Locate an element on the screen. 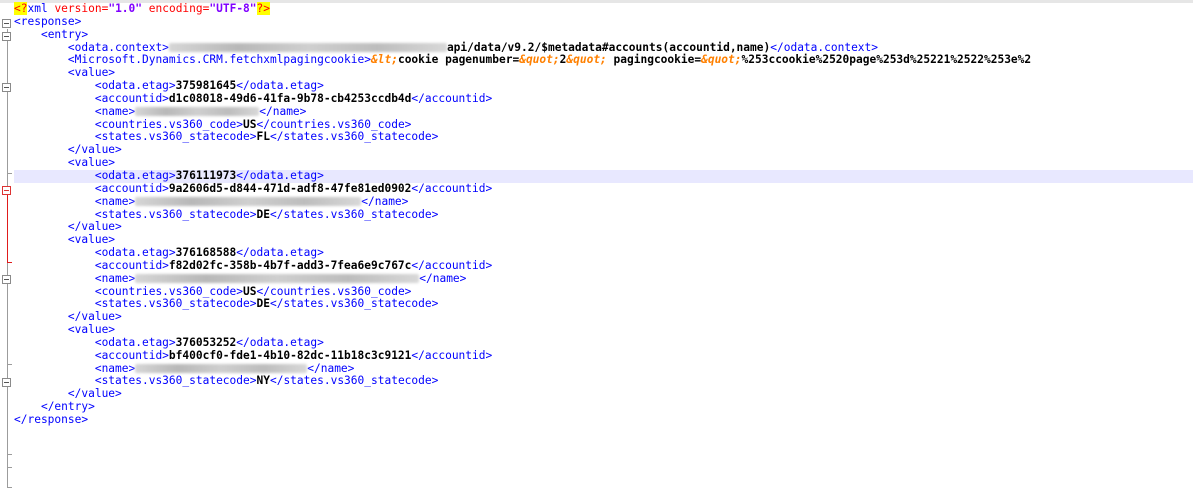 The image size is (1193, 501). entry-close-tag: </entry> is located at coordinates (67, 407).